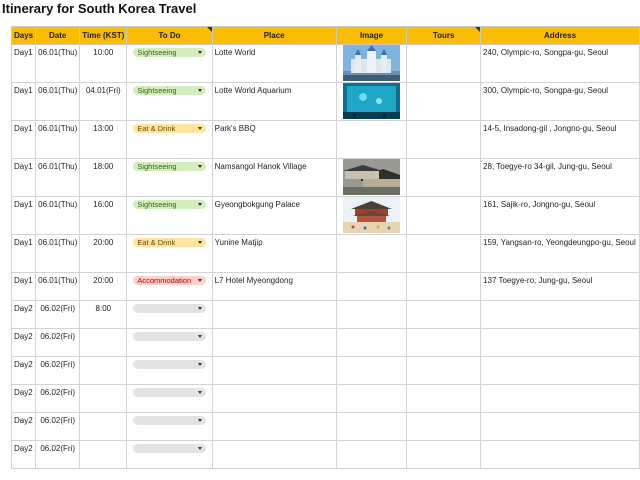 The width and height of the screenshot is (640, 480). What do you see at coordinates (560, 286) in the screenshot?
I see `cell-address: 137 Toegye-ro, Jung-gu, Seoul` at bounding box center [560, 286].